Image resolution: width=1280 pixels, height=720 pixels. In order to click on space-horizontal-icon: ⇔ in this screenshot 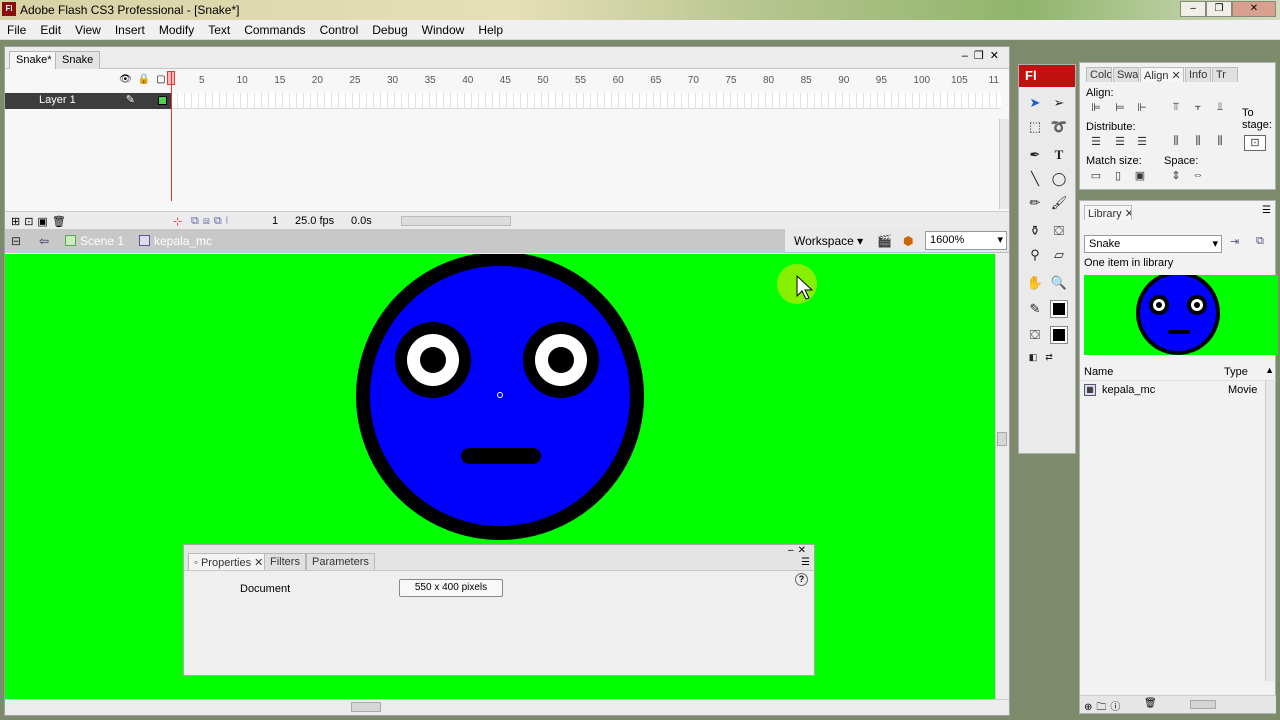, I will do `click(1198, 176)`.